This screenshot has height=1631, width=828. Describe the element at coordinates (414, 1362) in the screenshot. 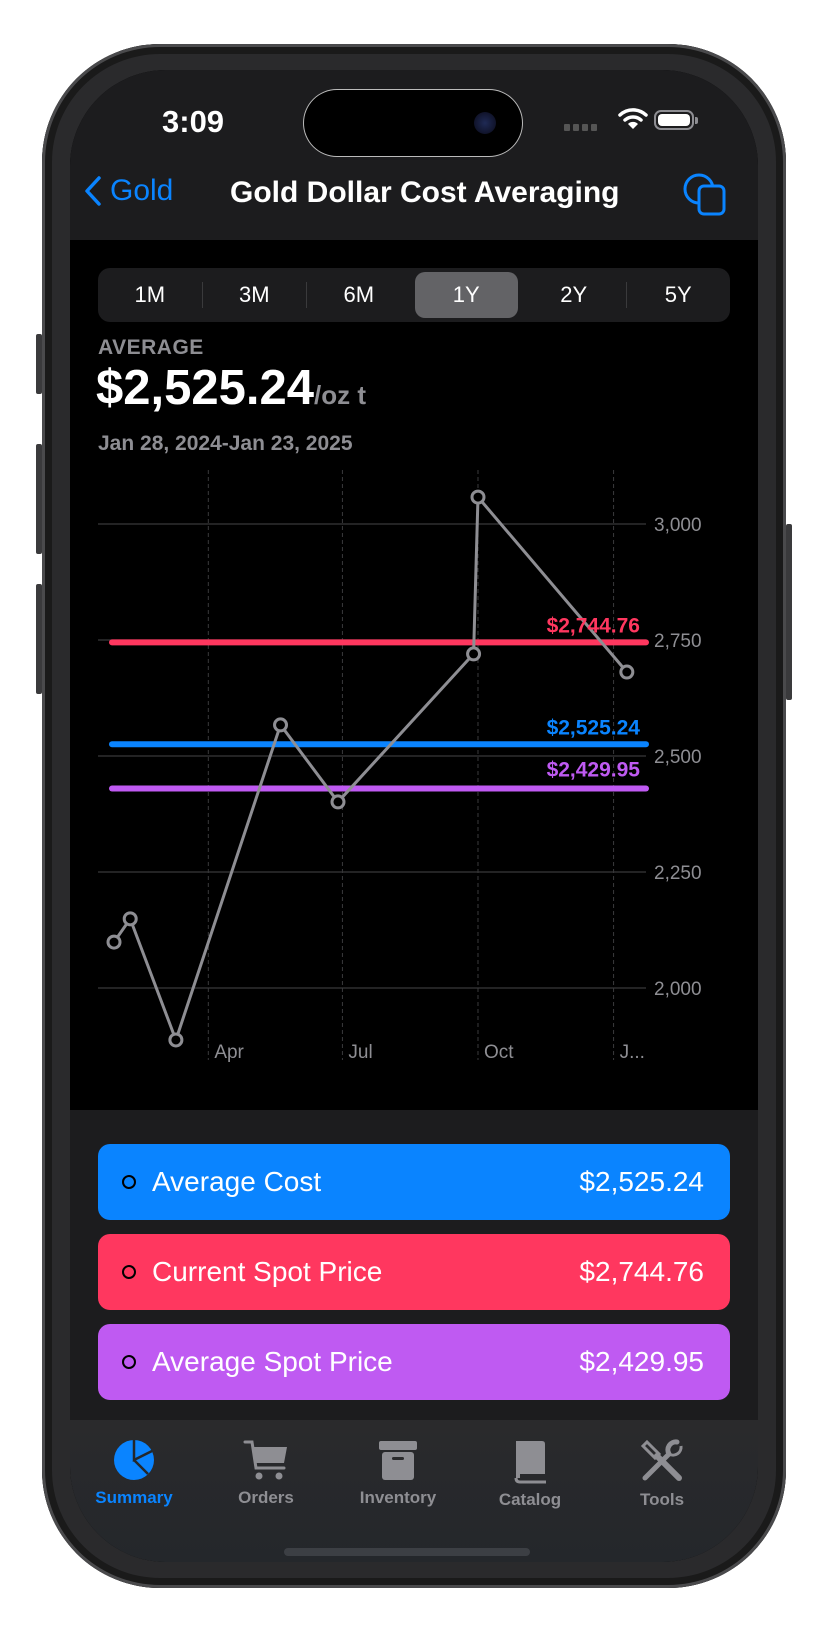

I see `average-spot-price-card: Average Spot Price $2,429.95` at that location.